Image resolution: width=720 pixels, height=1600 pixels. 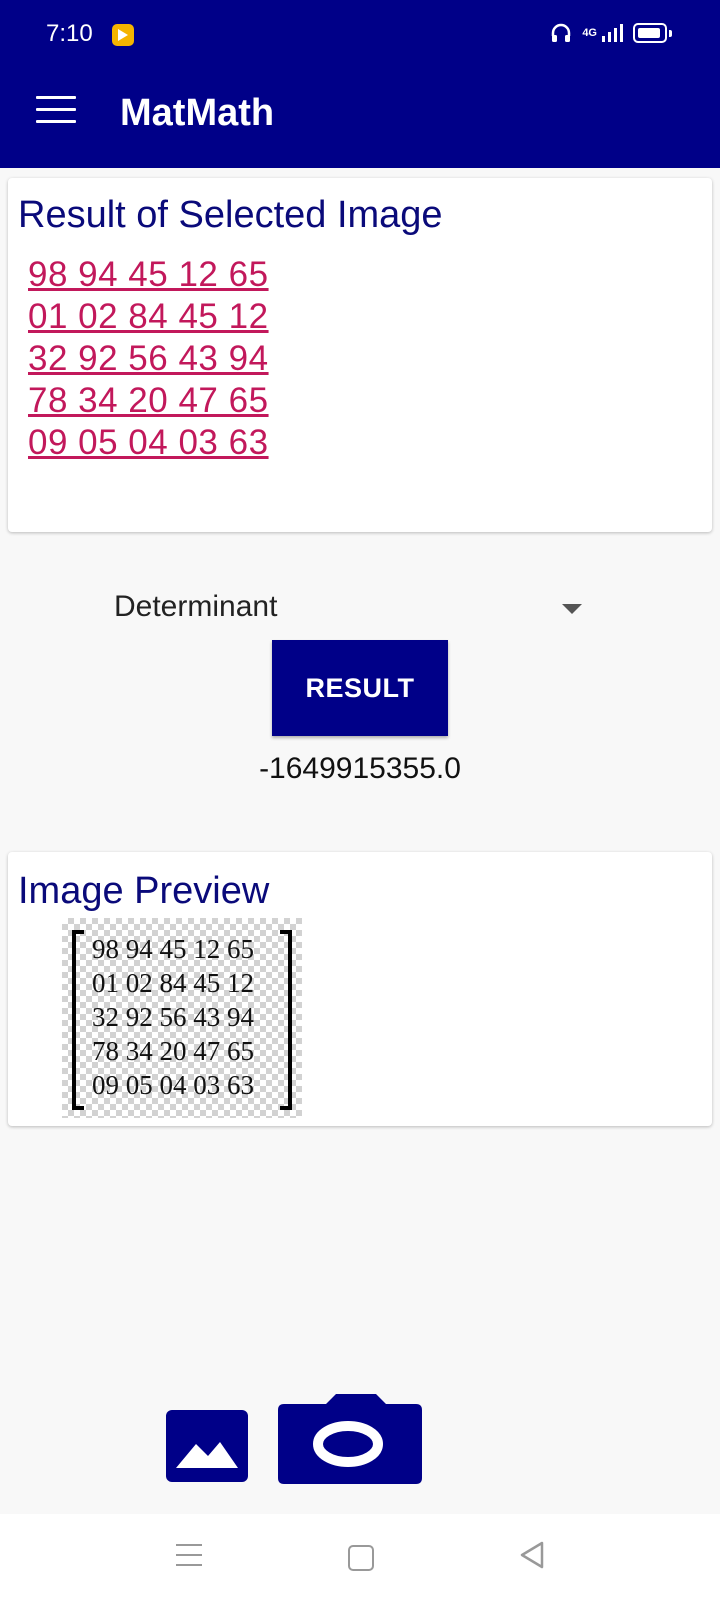 What do you see at coordinates (286, 1020) in the screenshot?
I see `right-bracket` at bounding box center [286, 1020].